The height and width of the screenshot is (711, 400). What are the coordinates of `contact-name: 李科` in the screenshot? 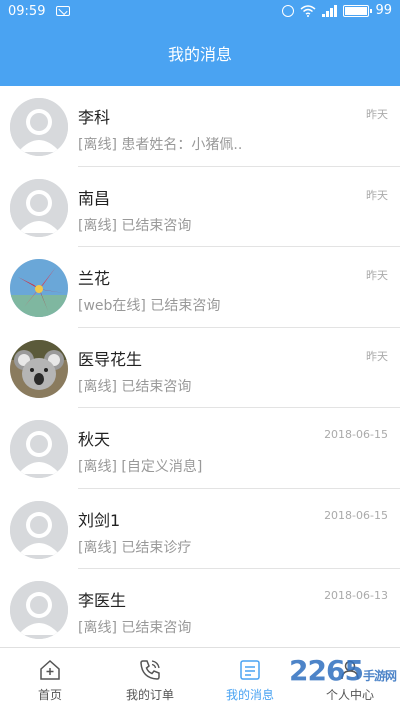 It's located at (94, 117).